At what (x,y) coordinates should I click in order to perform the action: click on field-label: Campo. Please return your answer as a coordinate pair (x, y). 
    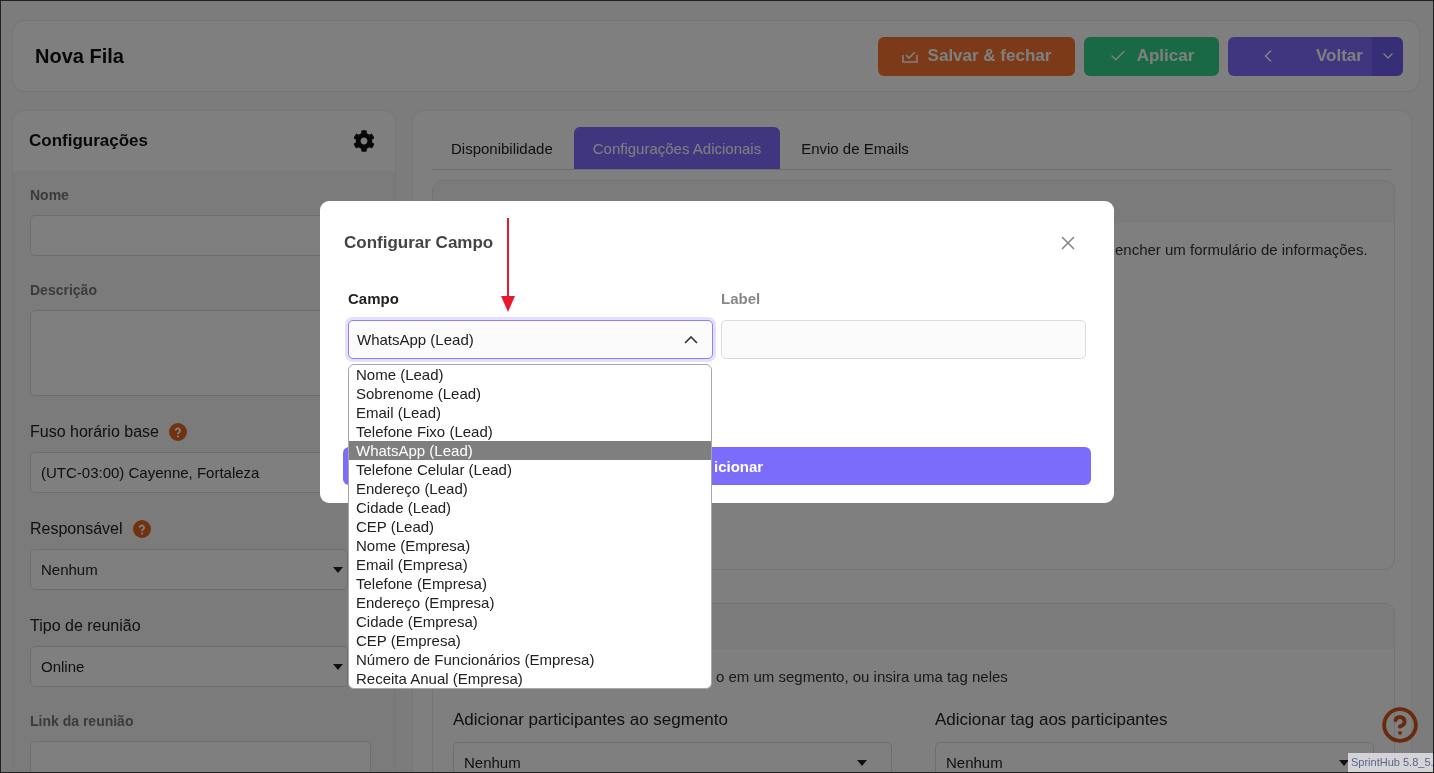
    Looking at the image, I should click on (374, 299).